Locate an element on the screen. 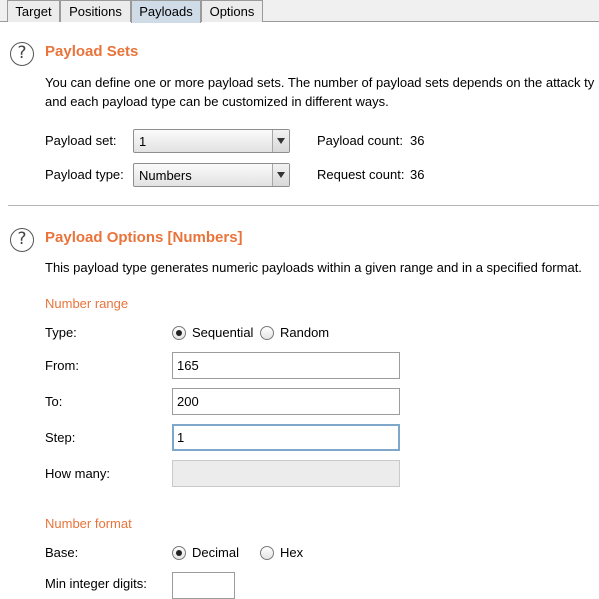 The height and width of the screenshot is (599, 599). payload-type-select: Numbers is located at coordinates (211, 175).